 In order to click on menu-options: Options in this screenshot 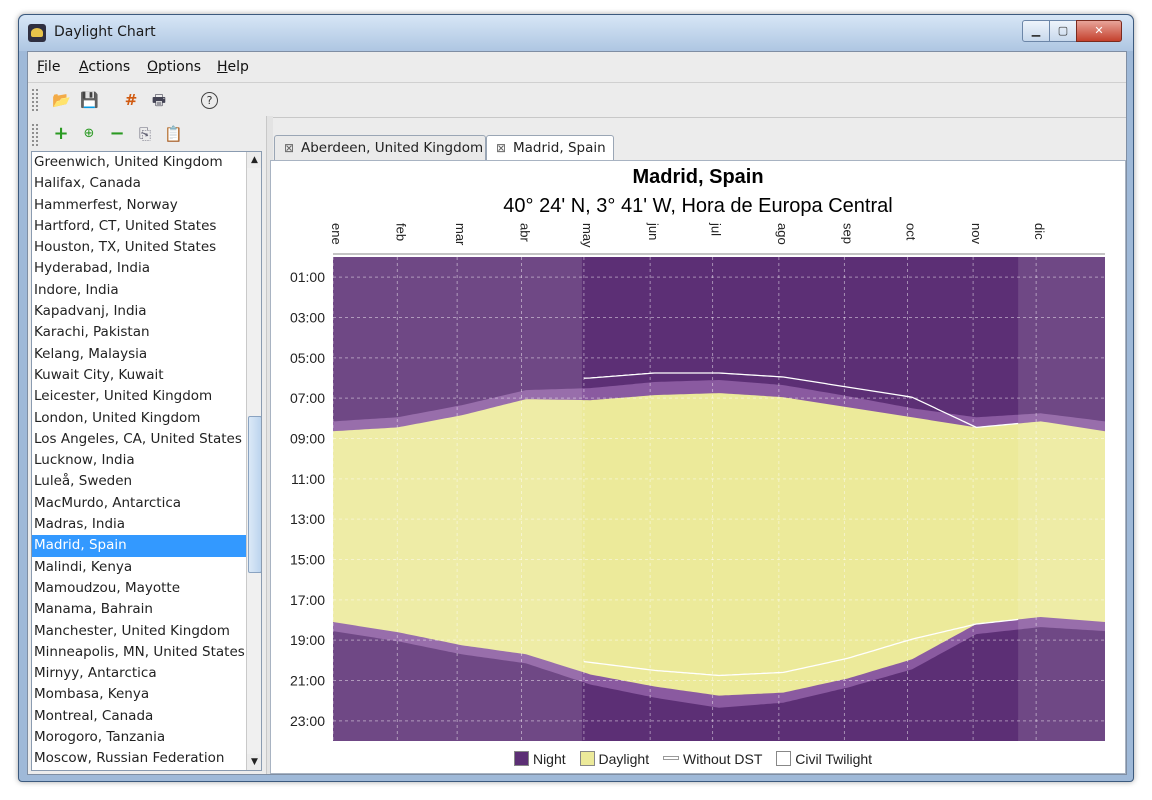, I will do `click(174, 67)`.